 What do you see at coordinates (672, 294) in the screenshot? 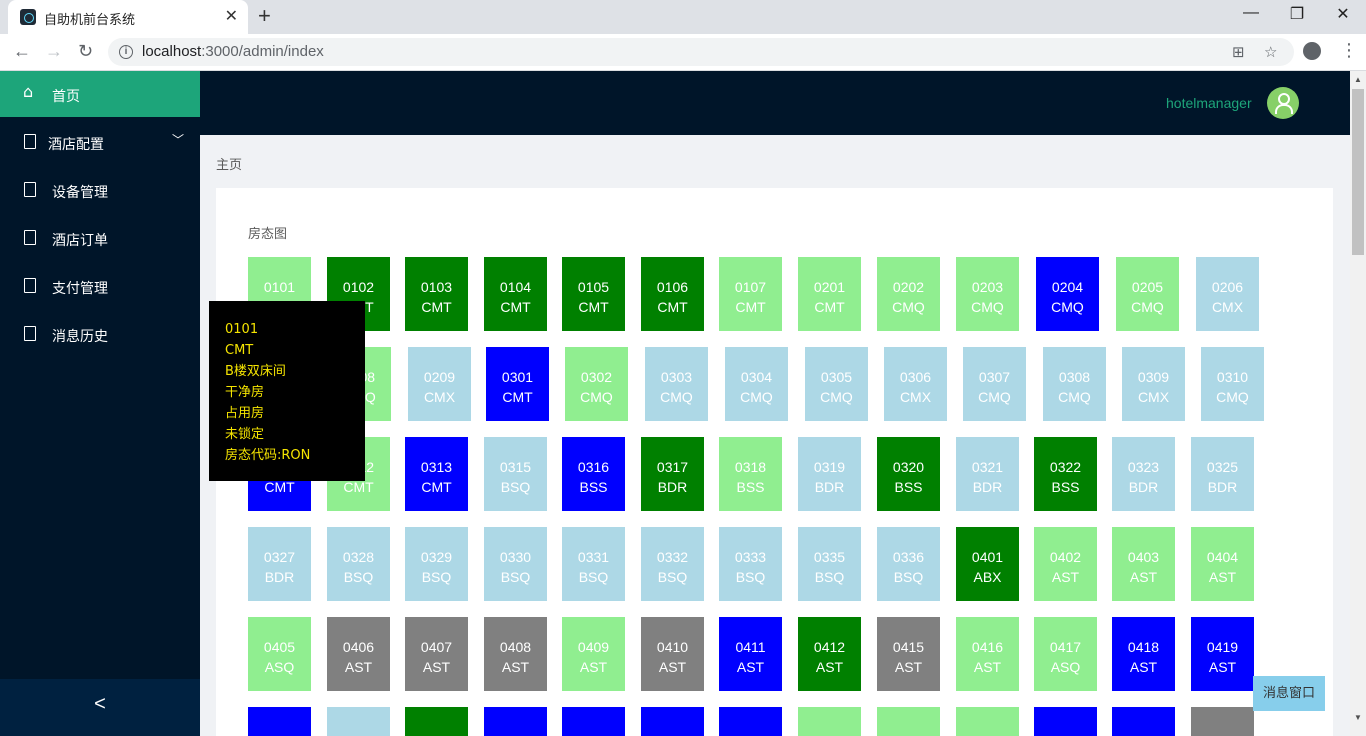
I see `room-tile: 0106 CMT` at bounding box center [672, 294].